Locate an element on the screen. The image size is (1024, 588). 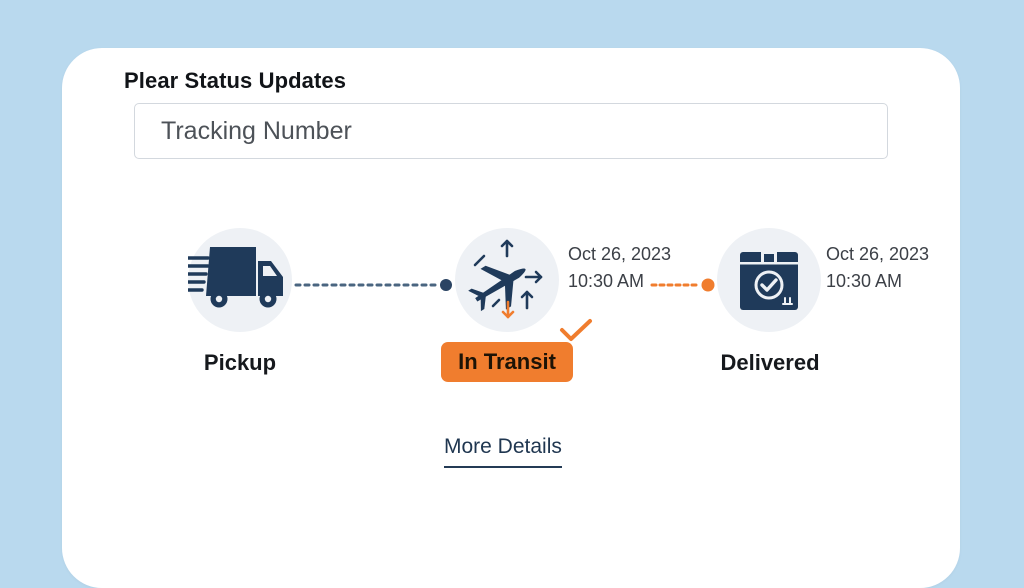
delivery-truck-icon is located at coordinates (235, 277).